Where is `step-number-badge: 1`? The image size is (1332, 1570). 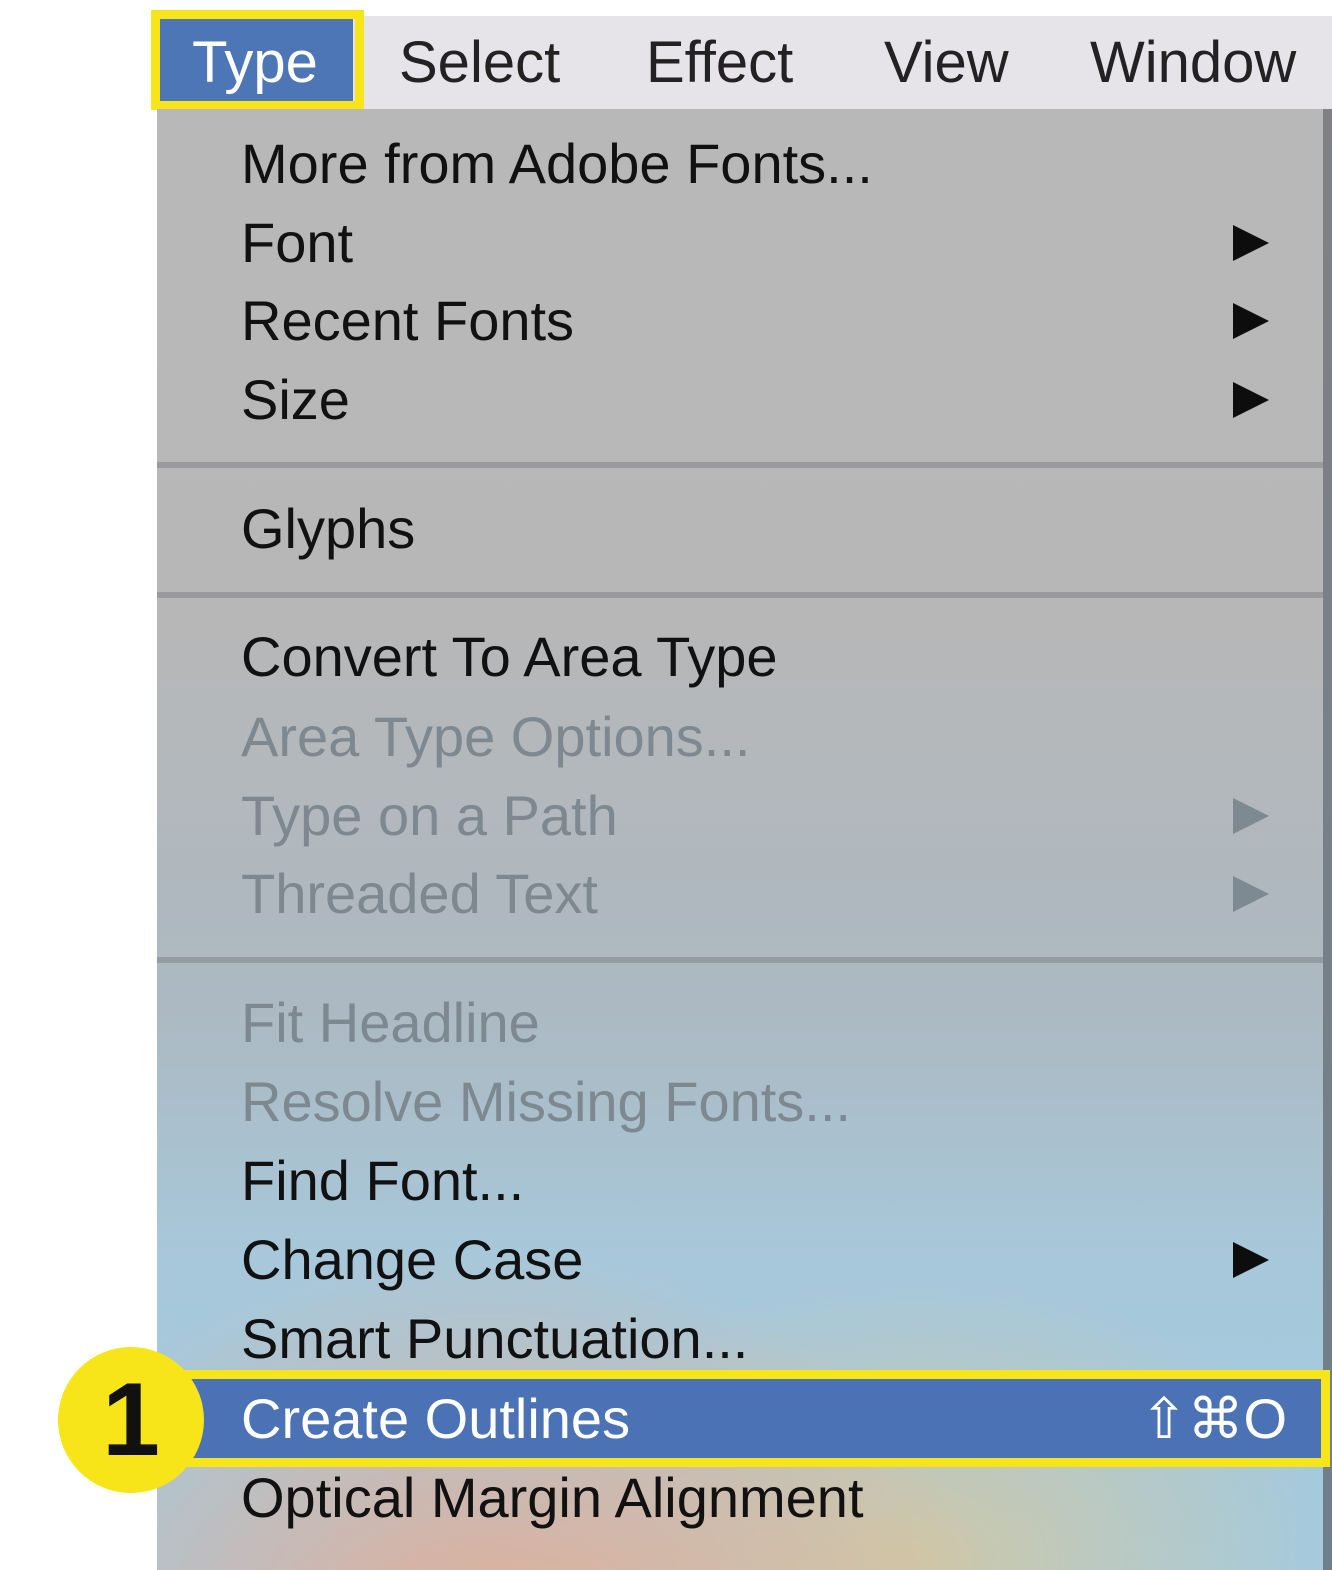 step-number-badge: 1 is located at coordinates (131, 1420).